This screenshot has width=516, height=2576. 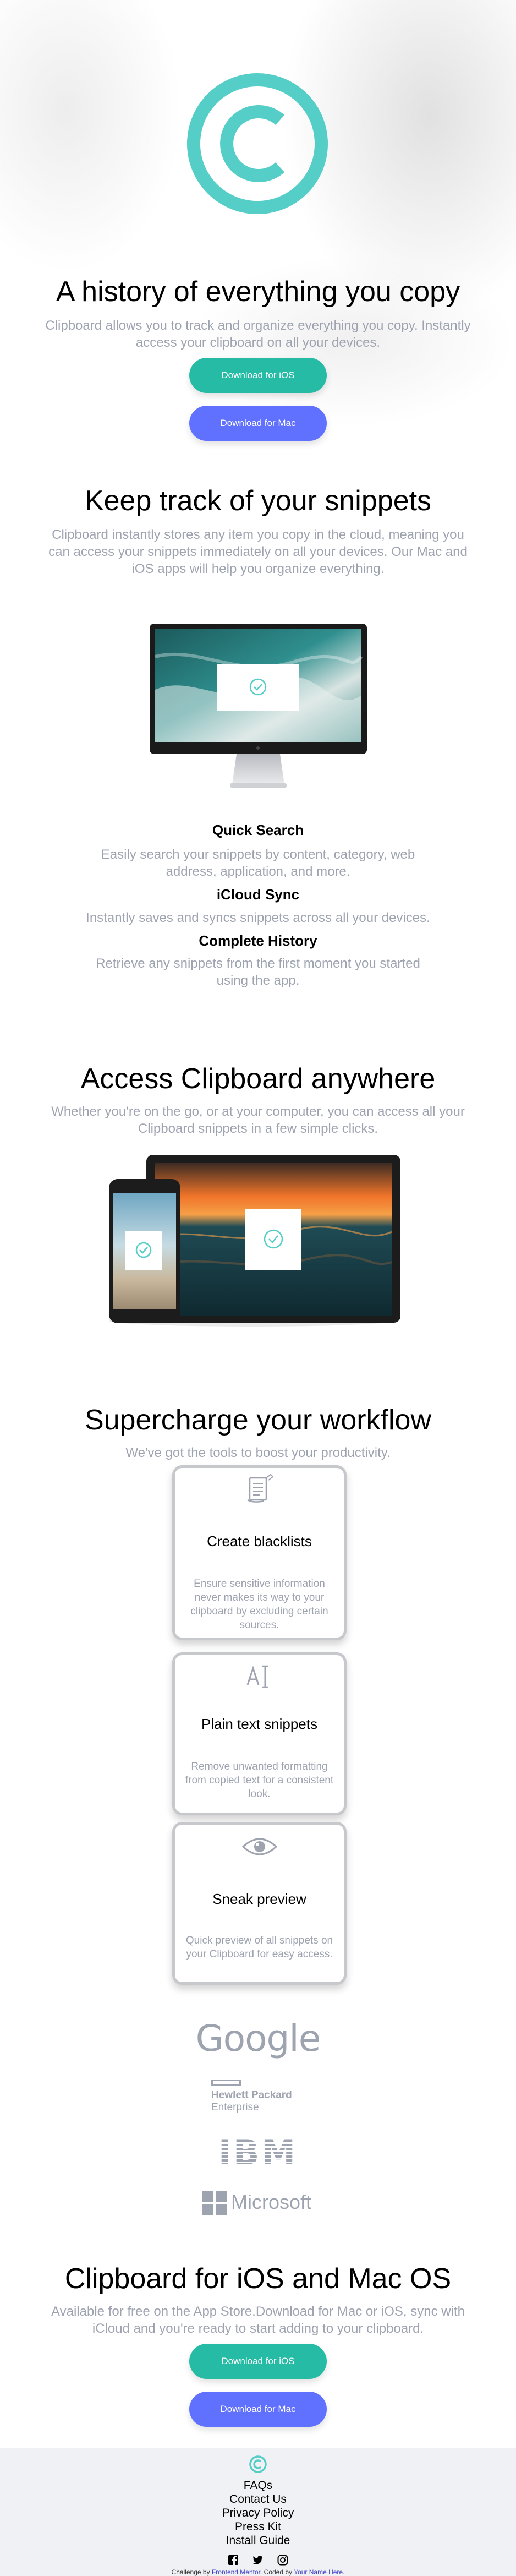 What do you see at coordinates (258, 1420) in the screenshot?
I see `workflow-title: Supercharge your workflow` at bounding box center [258, 1420].